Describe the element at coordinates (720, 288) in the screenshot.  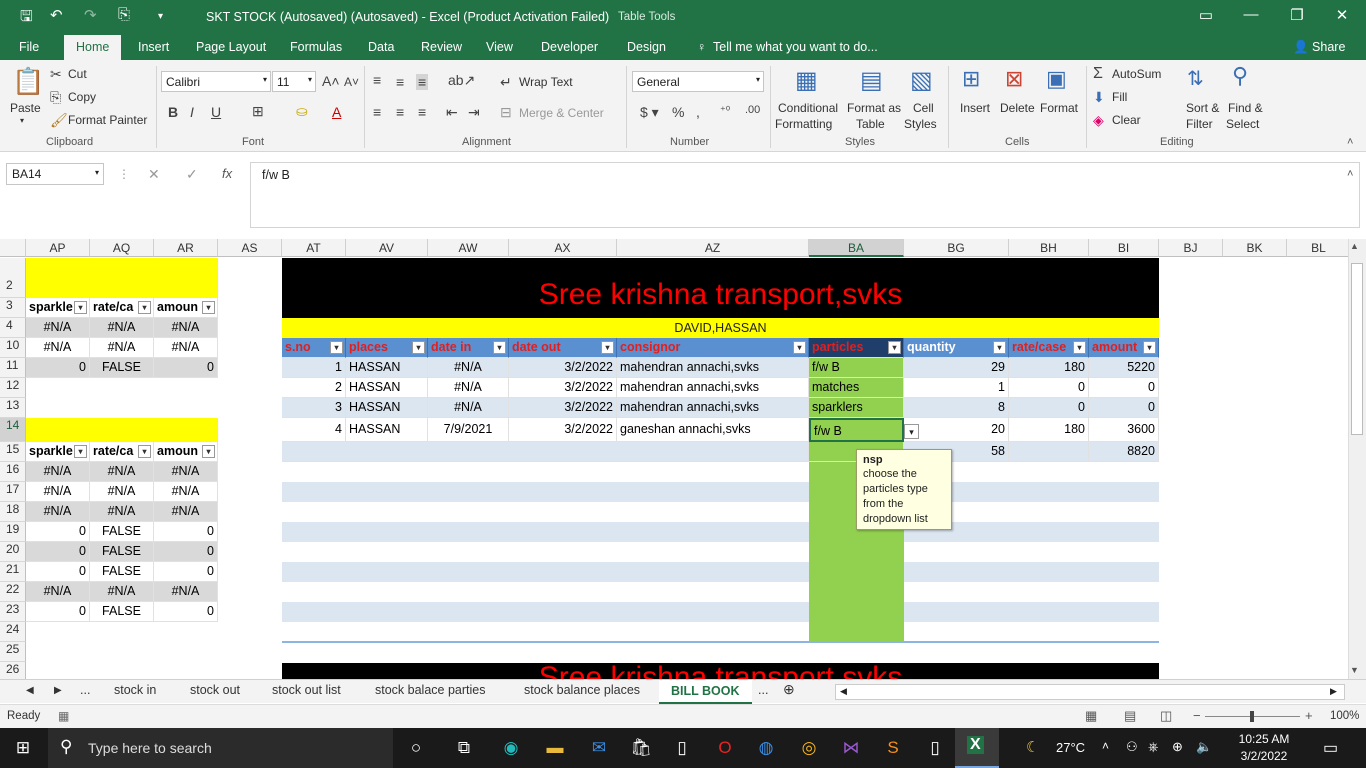
I see `bill-title: Sree krishna transport,svks` at that location.